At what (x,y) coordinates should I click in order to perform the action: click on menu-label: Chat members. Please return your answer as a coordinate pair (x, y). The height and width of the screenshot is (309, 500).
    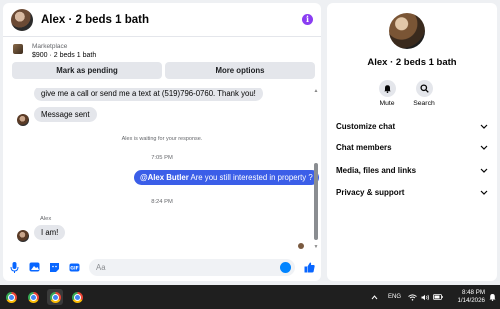
    Looking at the image, I should click on (364, 147).